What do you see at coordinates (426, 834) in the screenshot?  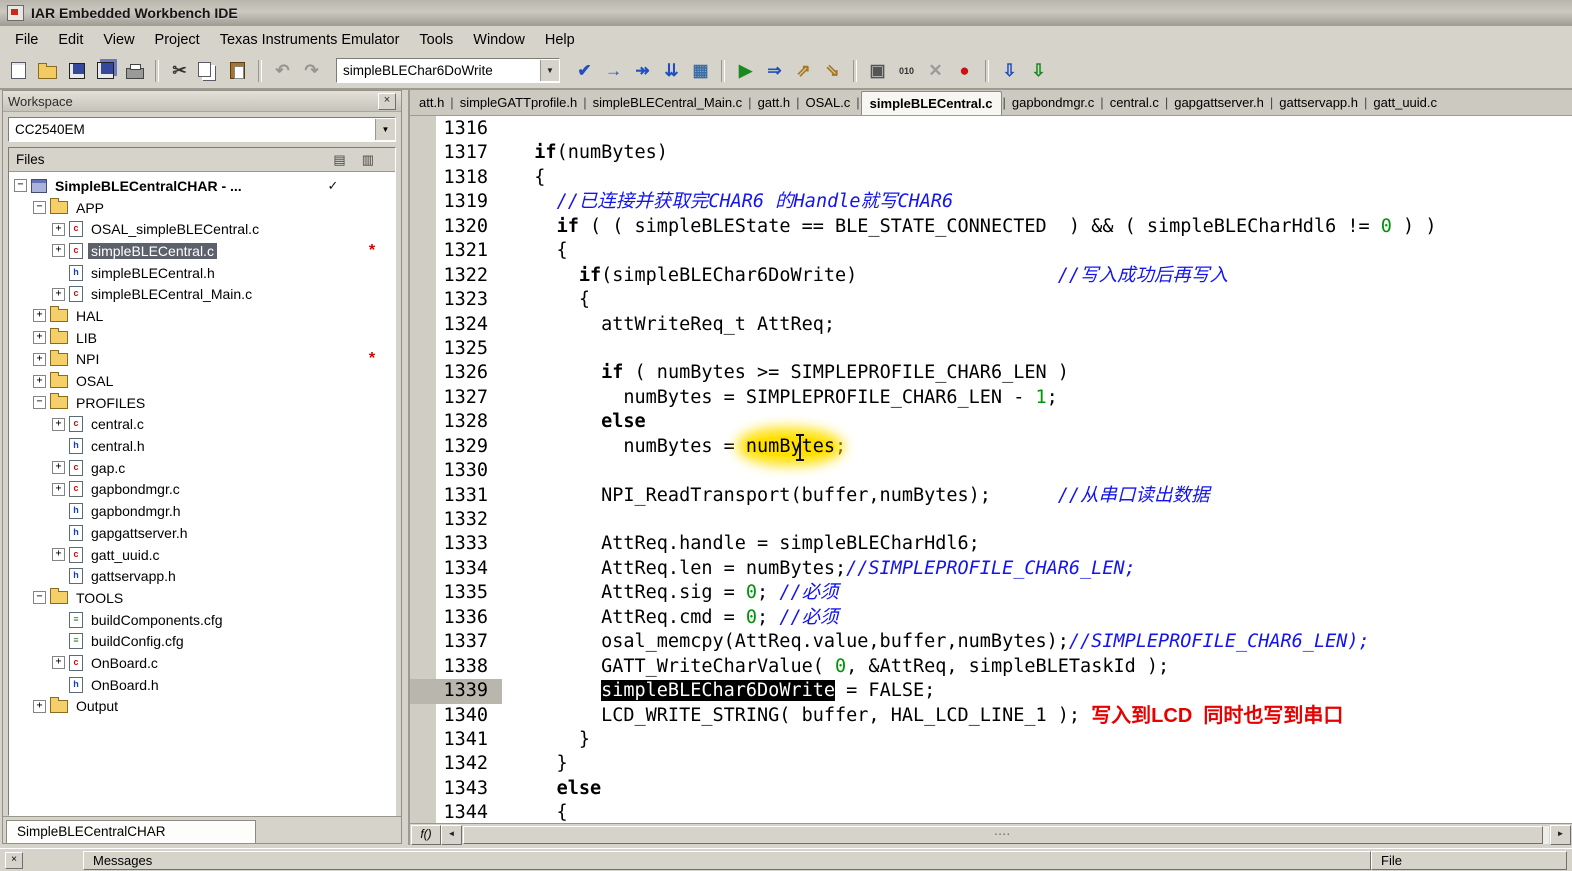 I see `function-list-button: f()` at bounding box center [426, 834].